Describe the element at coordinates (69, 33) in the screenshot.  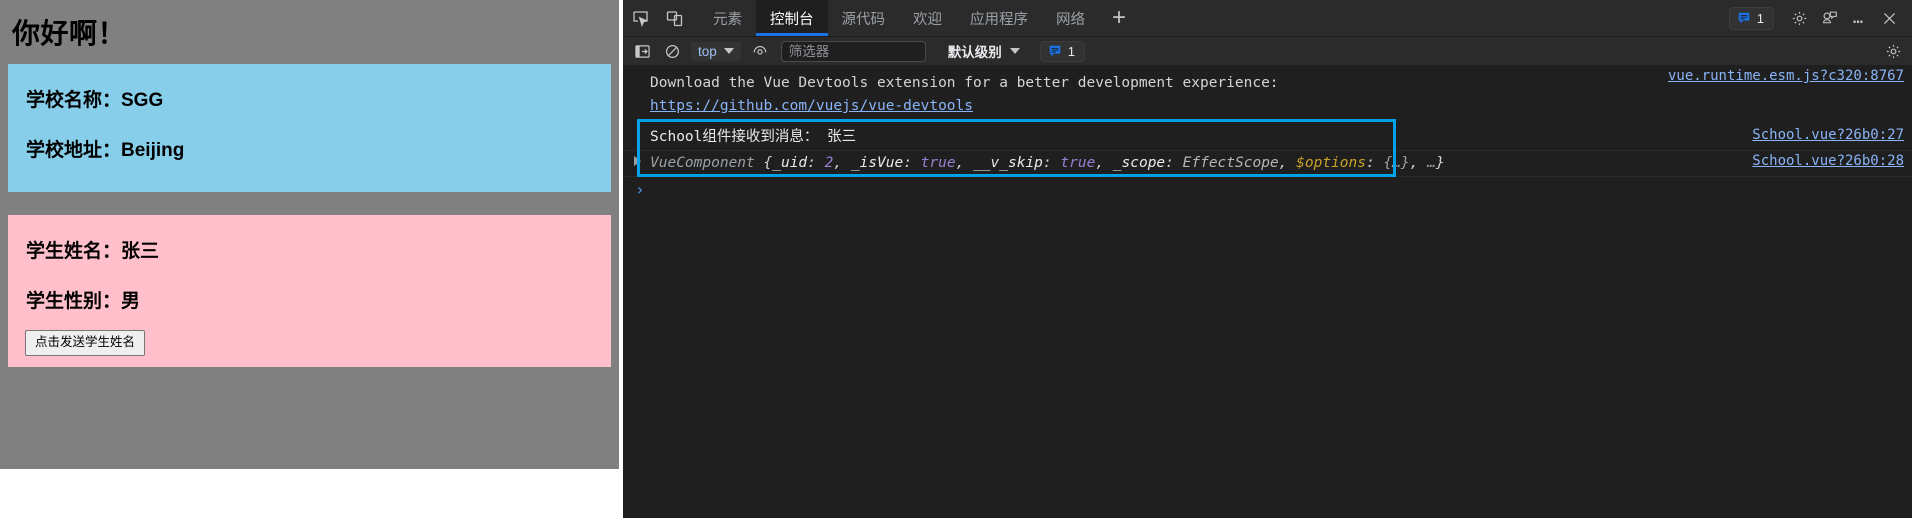
I see `page-title: 你好啊！` at that location.